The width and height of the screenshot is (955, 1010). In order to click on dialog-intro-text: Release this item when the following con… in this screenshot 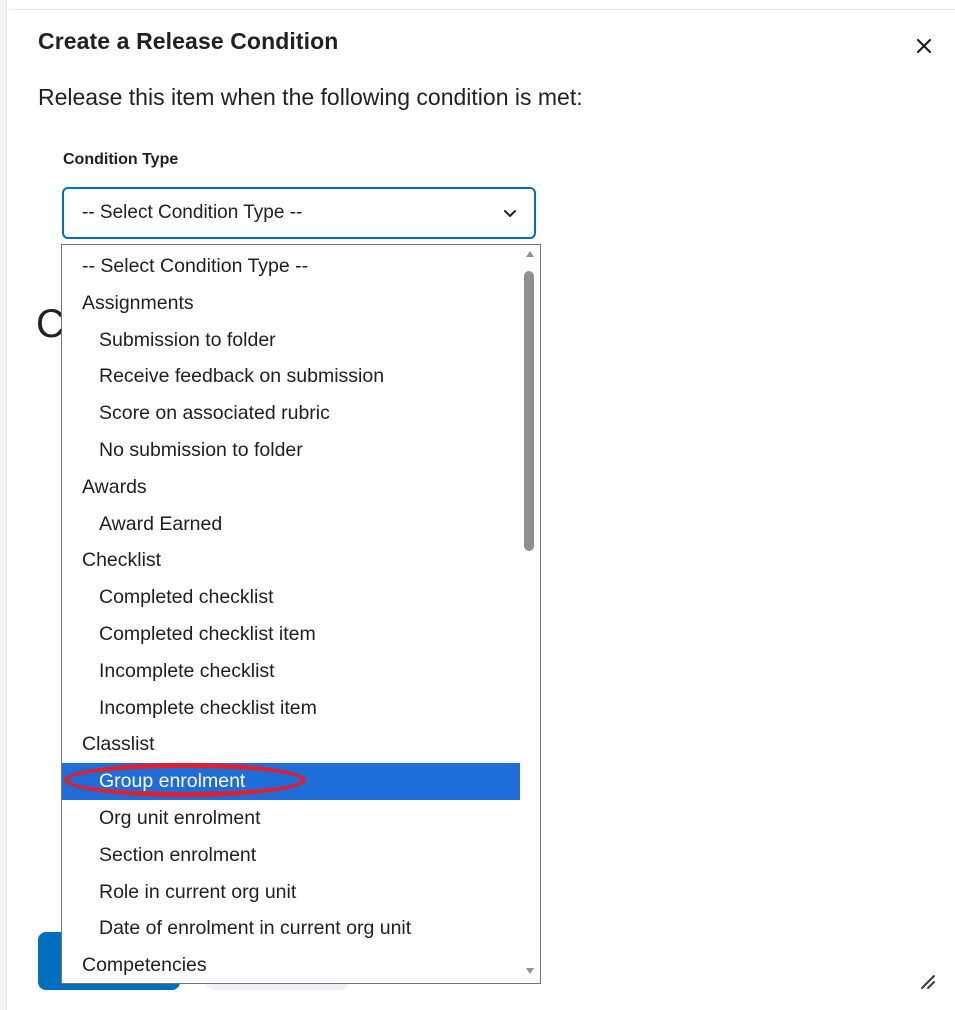, I will do `click(310, 97)`.